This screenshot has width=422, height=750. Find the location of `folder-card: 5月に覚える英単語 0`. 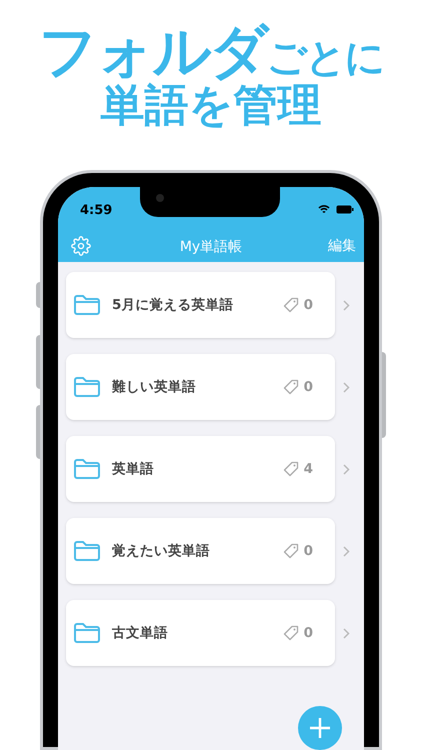

folder-card: 5月に覚える英単語 0 is located at coordinates (200, 305).